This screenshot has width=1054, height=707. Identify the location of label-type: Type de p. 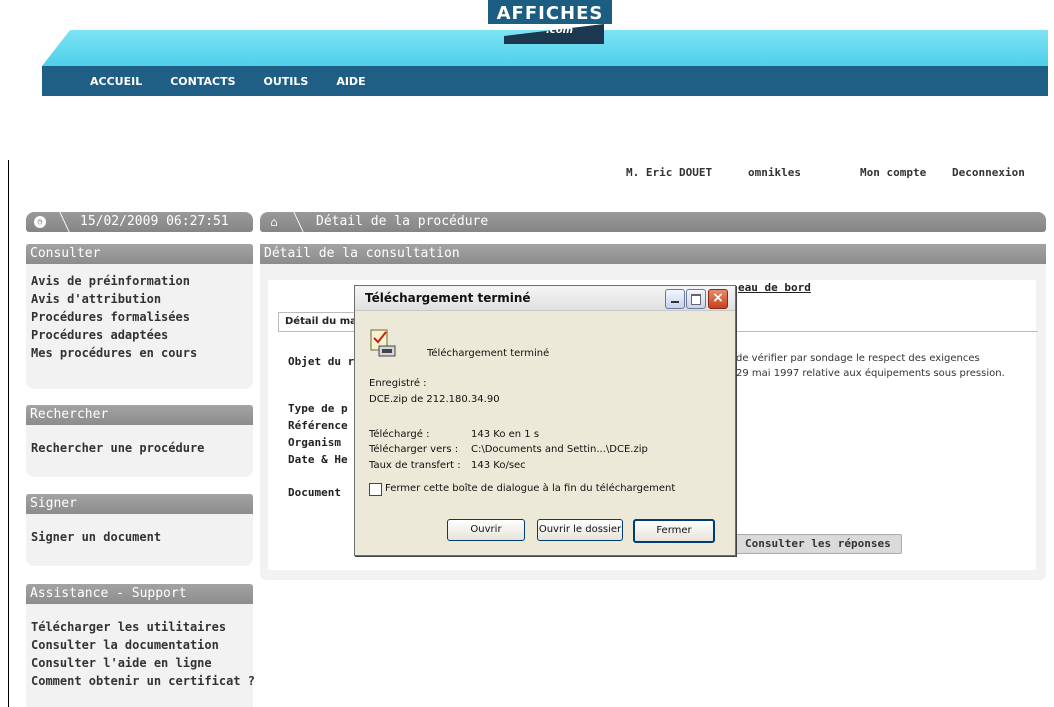
(318, 408).